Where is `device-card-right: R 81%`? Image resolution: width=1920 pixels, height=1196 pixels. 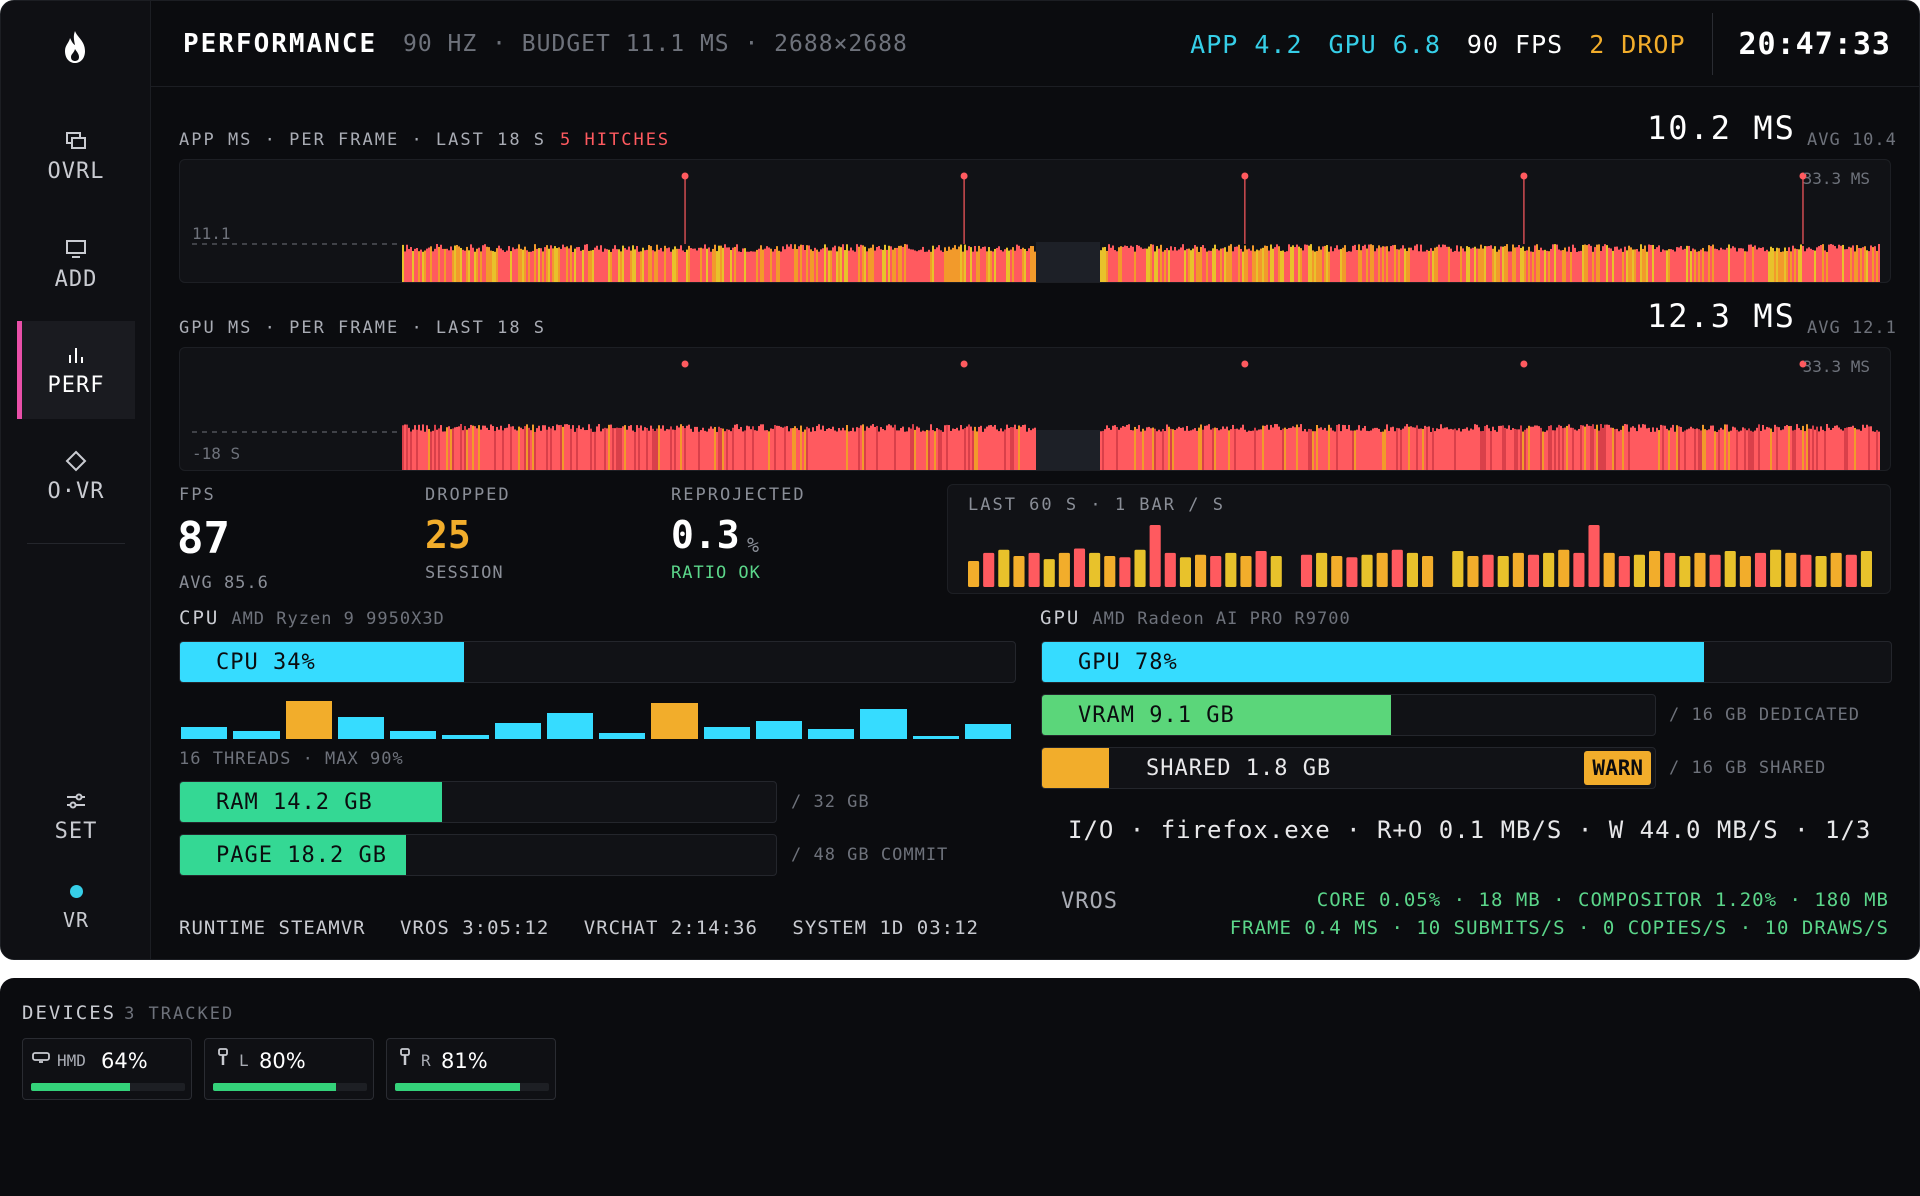
device-card-right: R 81% is located at coordinates (471, 1069).